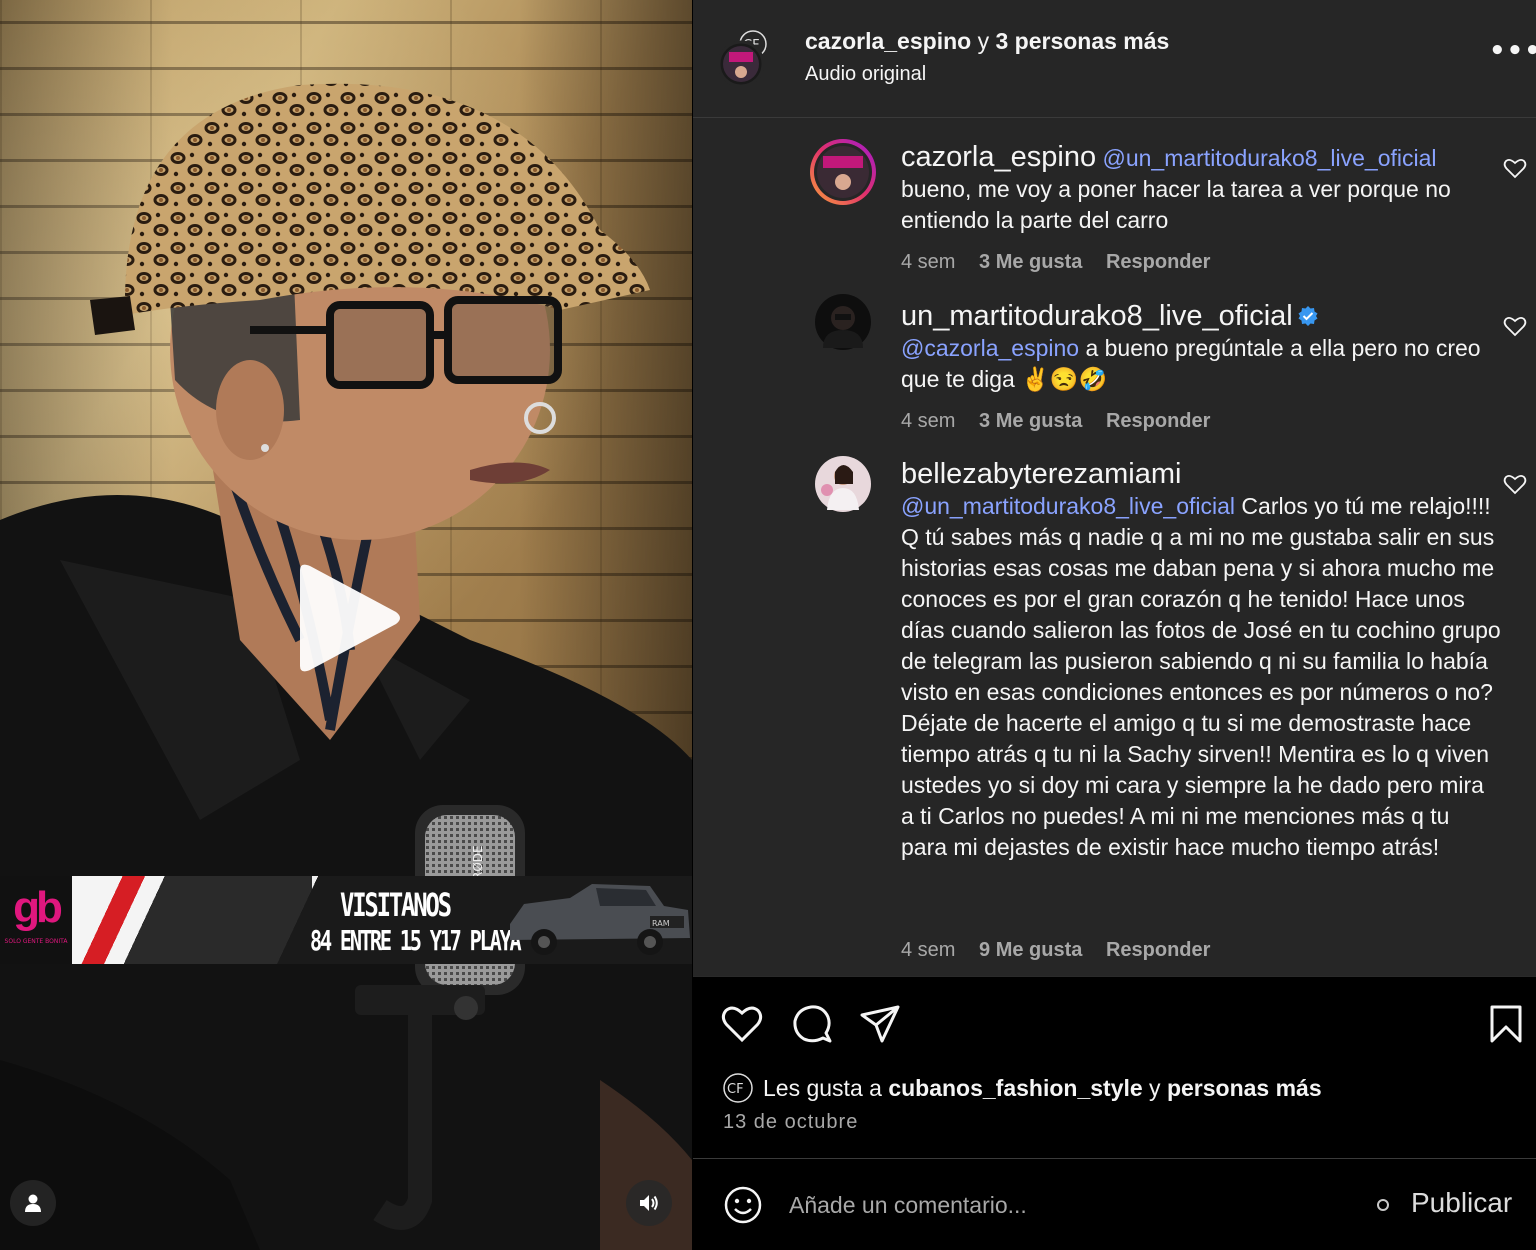  What do you see at coordinates (1512, 52) in the screenshot?
I see `more-options-icon: •••` at bounding box center [1512, 52].